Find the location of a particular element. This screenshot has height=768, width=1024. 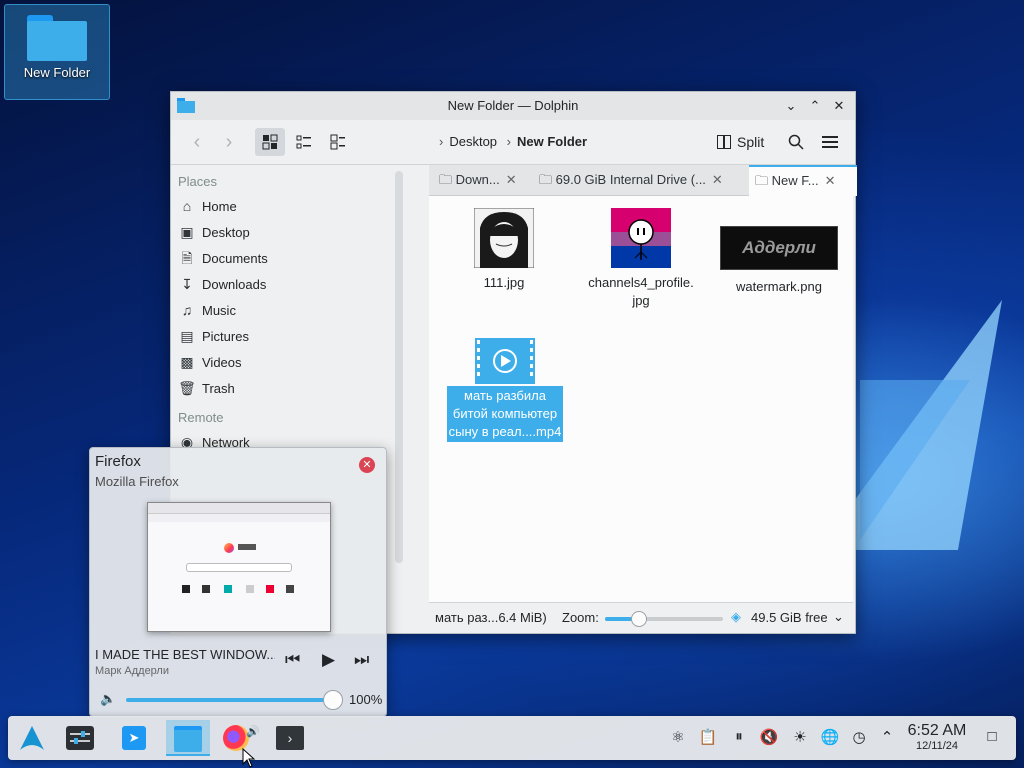

tooltip-subtitle: Mozilla Firefox is located at coordinates (137, 481).